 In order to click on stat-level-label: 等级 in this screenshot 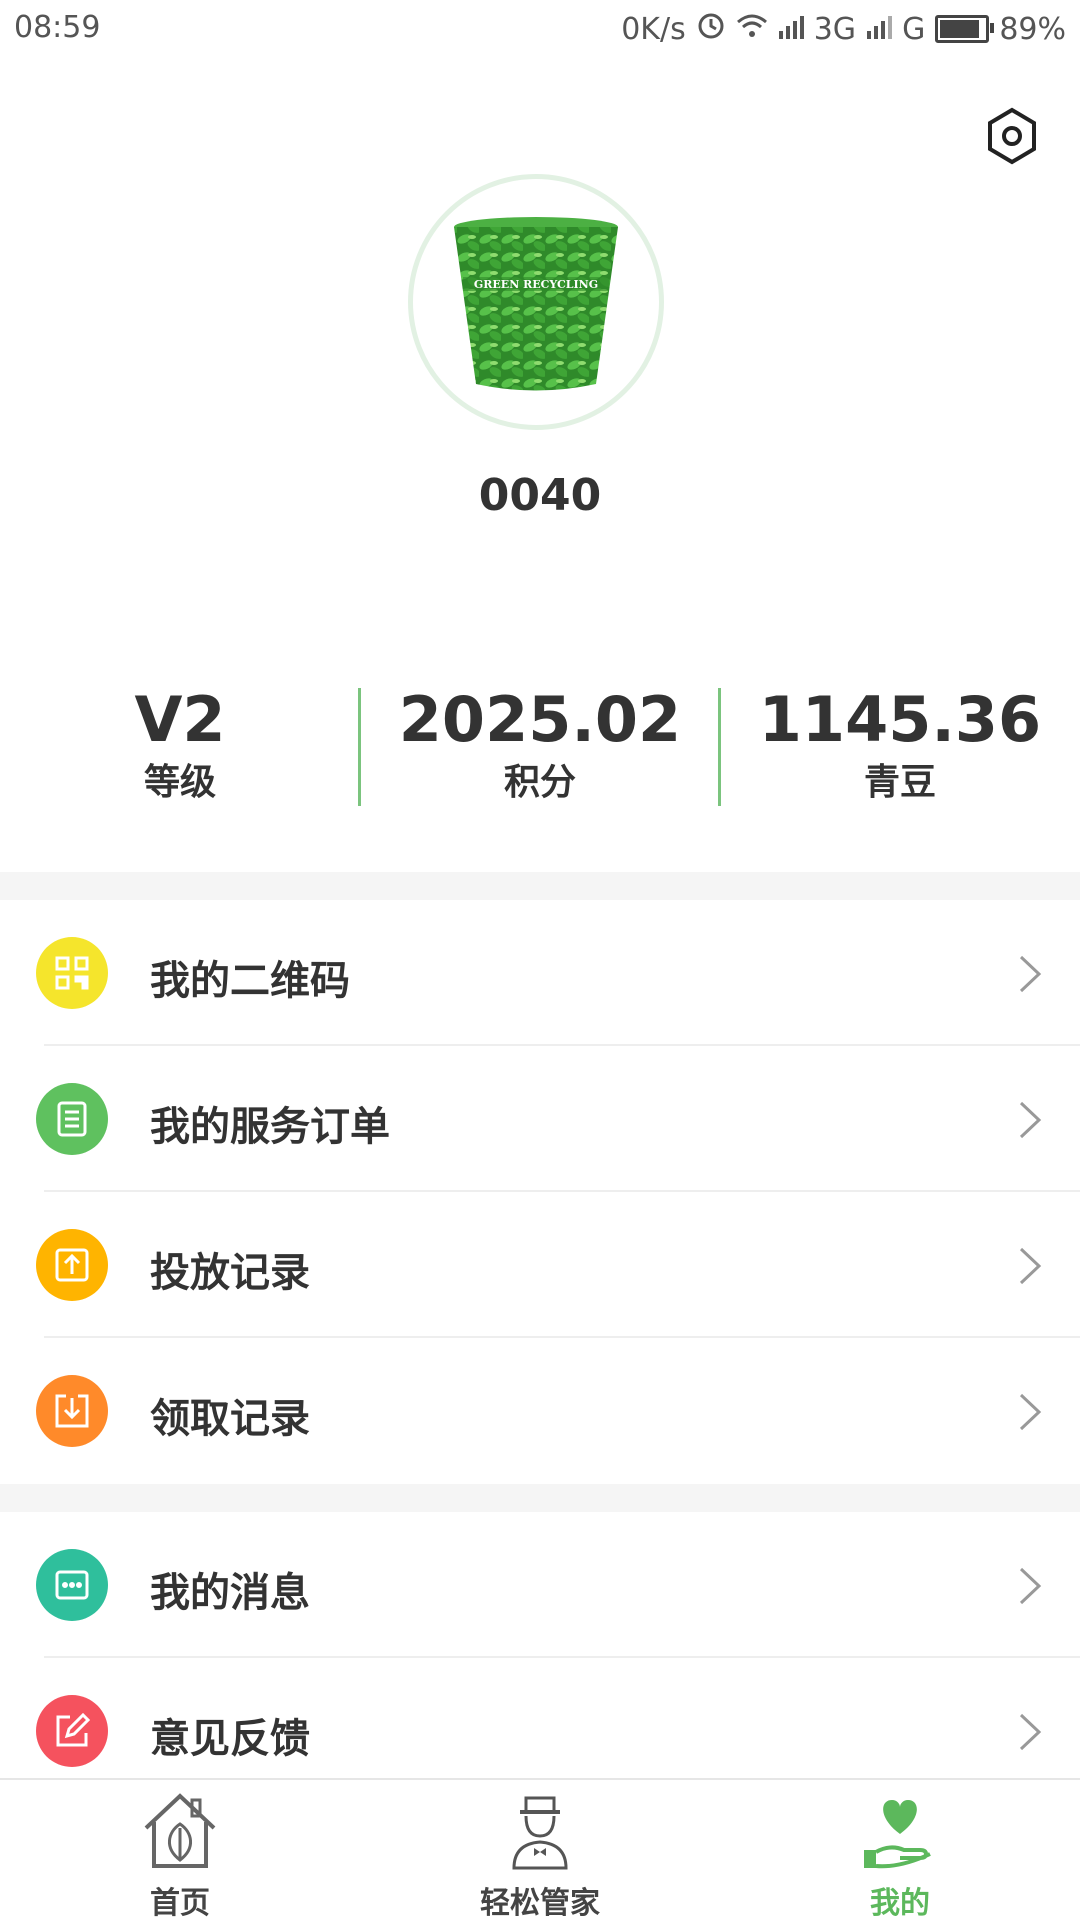, I will do `click(179, 782)`.